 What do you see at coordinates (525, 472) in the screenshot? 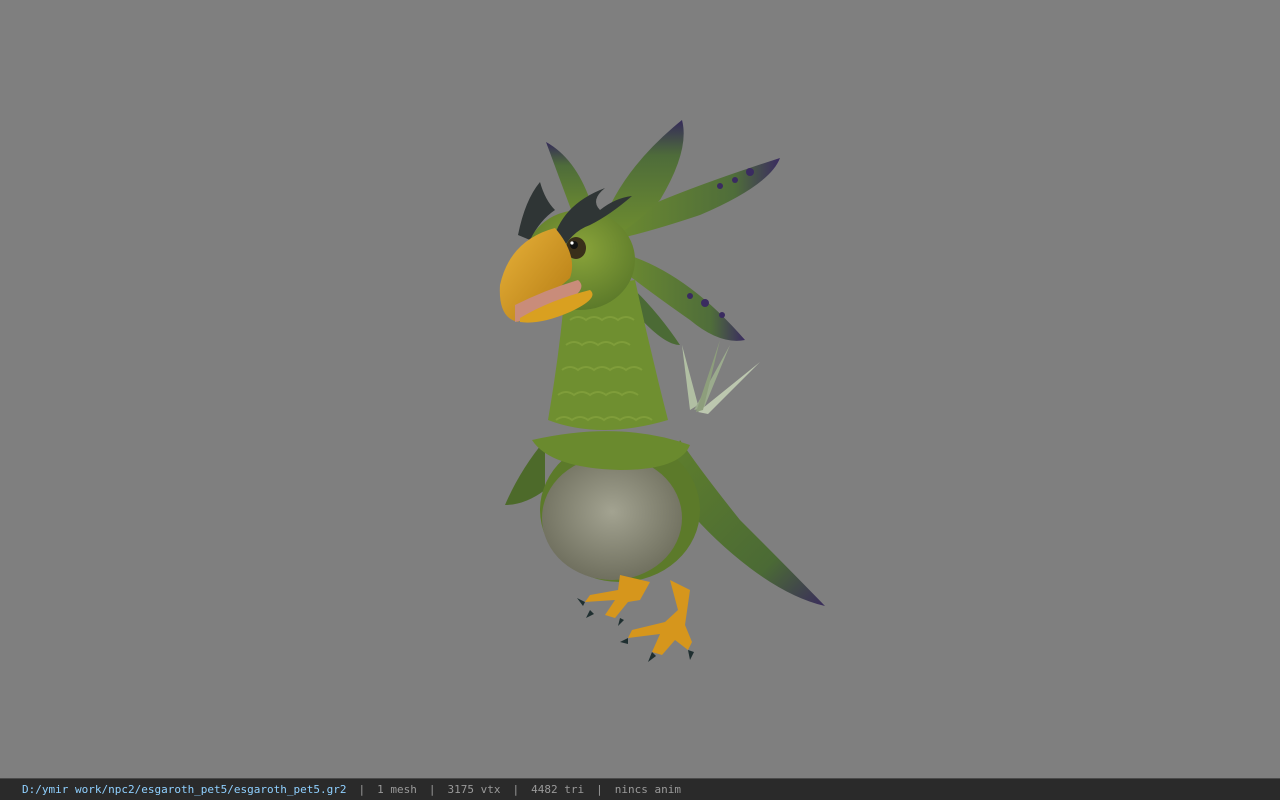
I see `left-wing` at bounding box center [525, 472].